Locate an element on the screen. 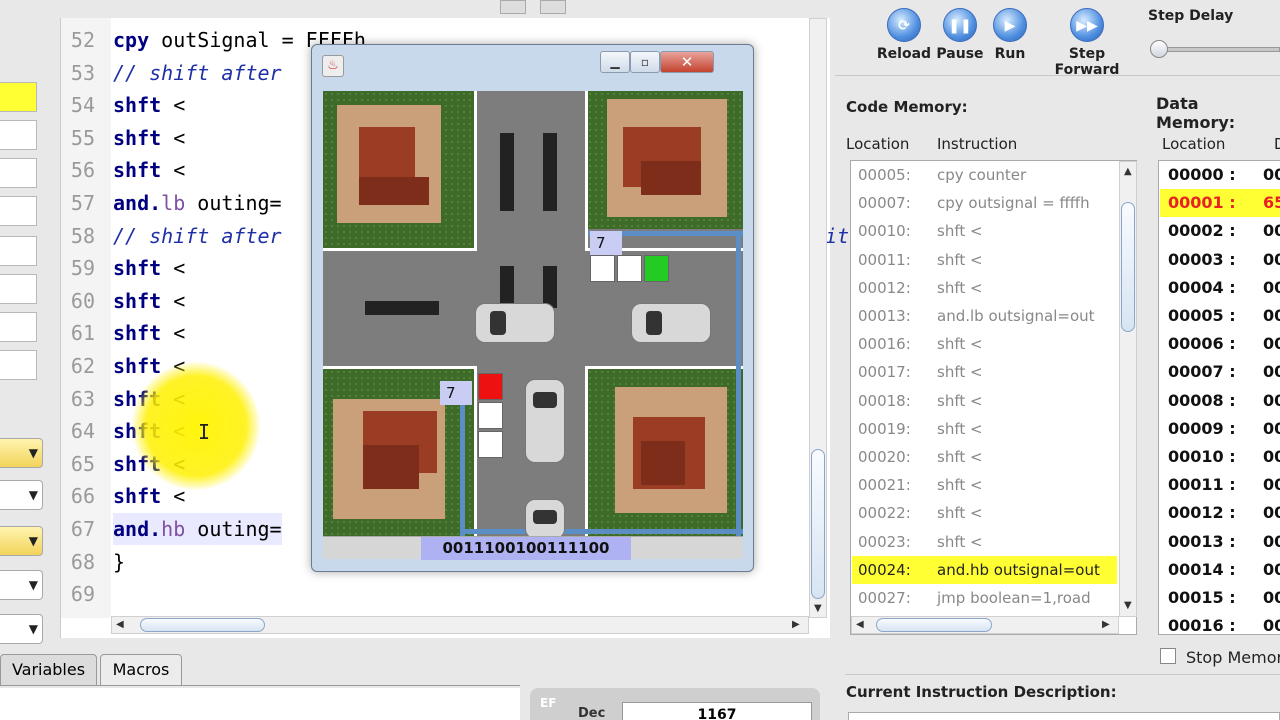  code-memory-row: 00018: shft < is located at coordinates (984, 401).